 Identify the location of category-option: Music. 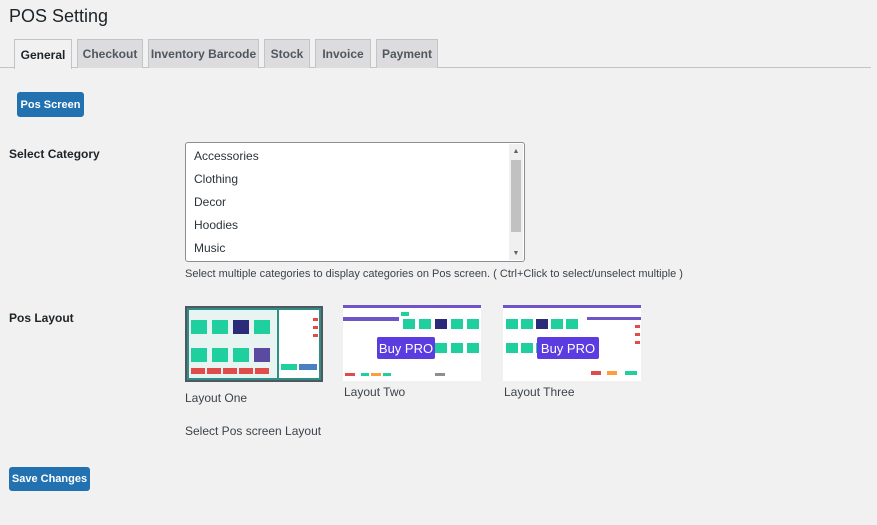
(209, 248).